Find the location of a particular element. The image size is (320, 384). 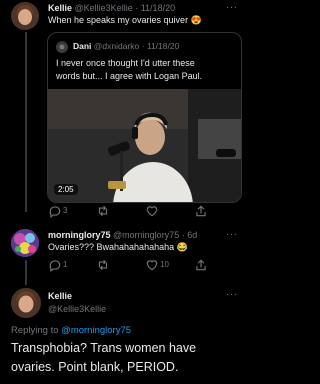

tweet-header: Kellie @Kellie3Kellie · 11/18/20 is located at coordinates (111, 8).